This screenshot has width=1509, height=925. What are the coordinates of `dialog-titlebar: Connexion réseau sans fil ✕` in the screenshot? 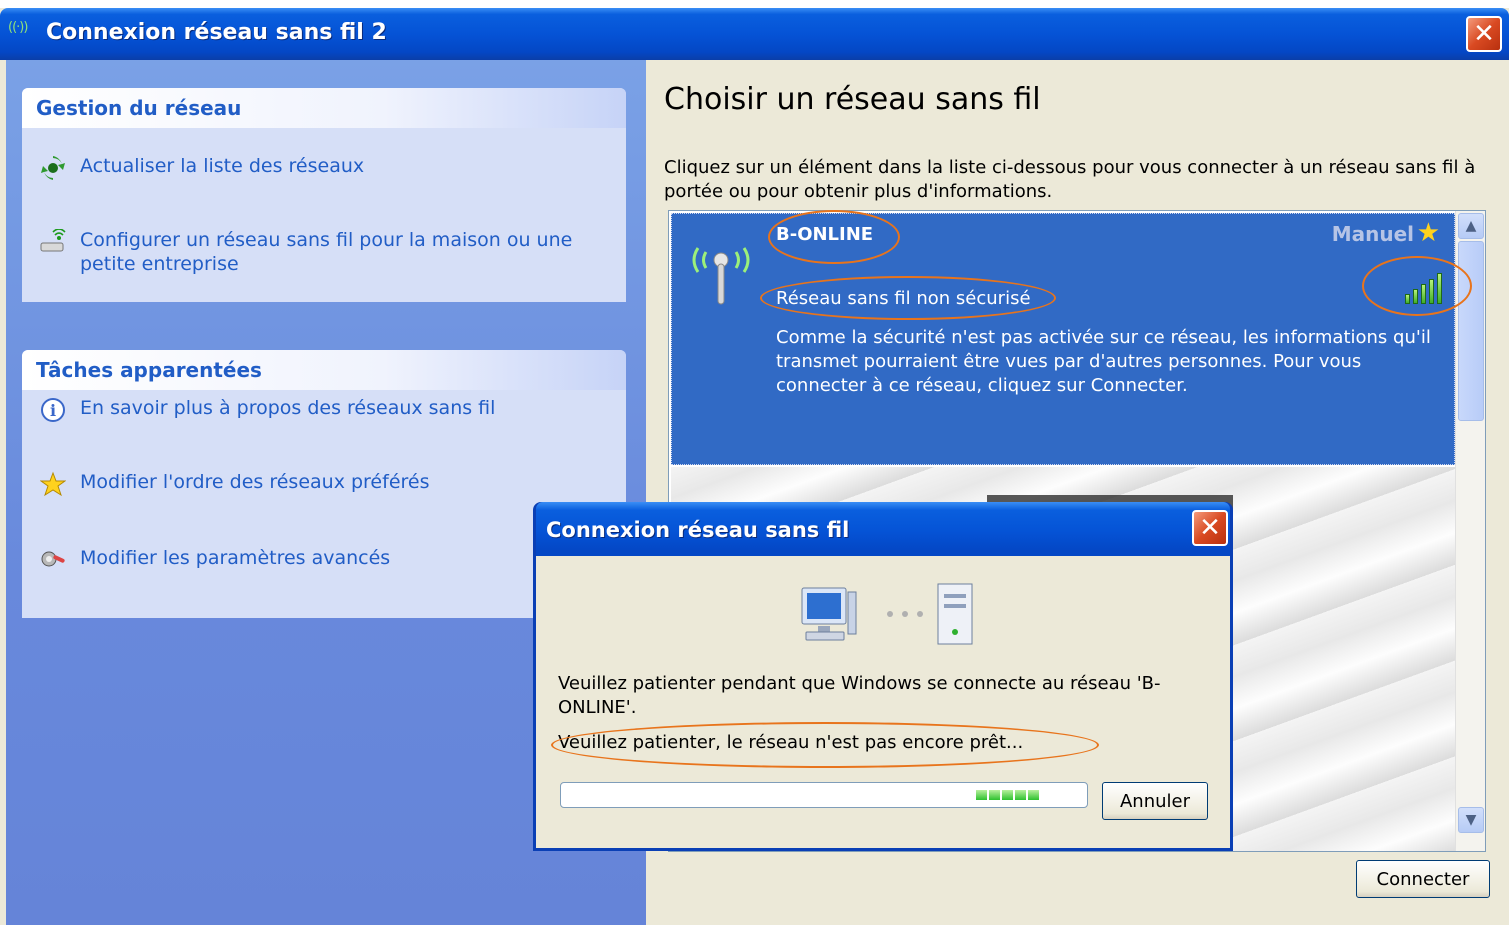 It's located at (883, 529).